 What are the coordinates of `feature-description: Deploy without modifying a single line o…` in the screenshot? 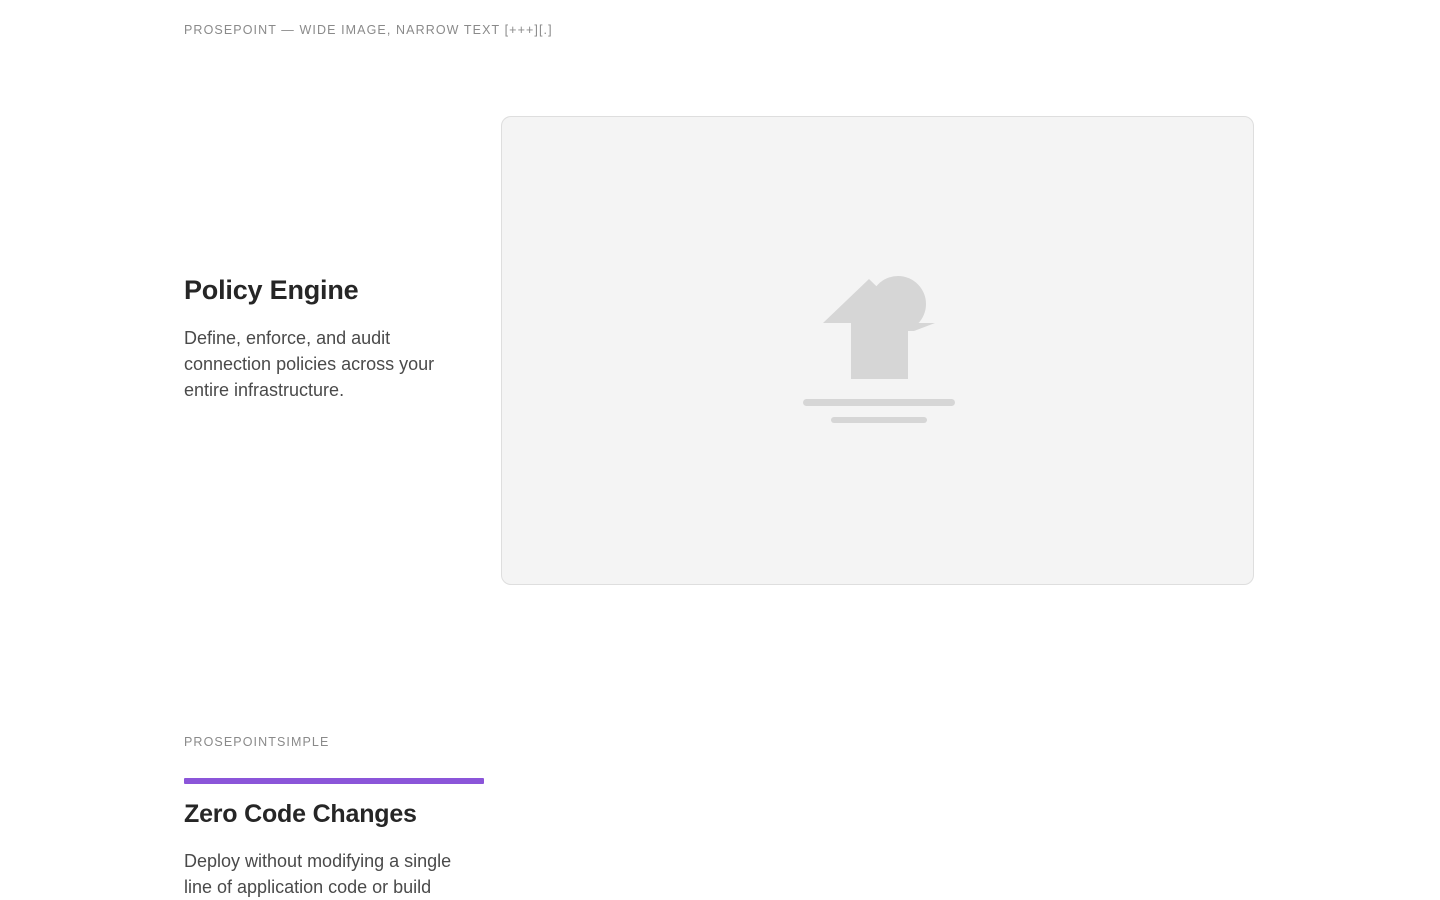 It's located at (318, 874).